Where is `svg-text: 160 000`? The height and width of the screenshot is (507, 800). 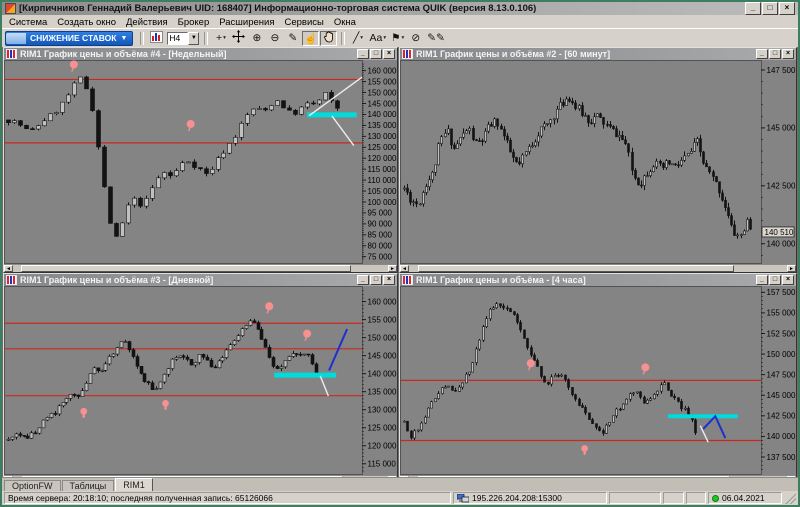
svg-text: 160 000 is located at coordinates (382, 70).